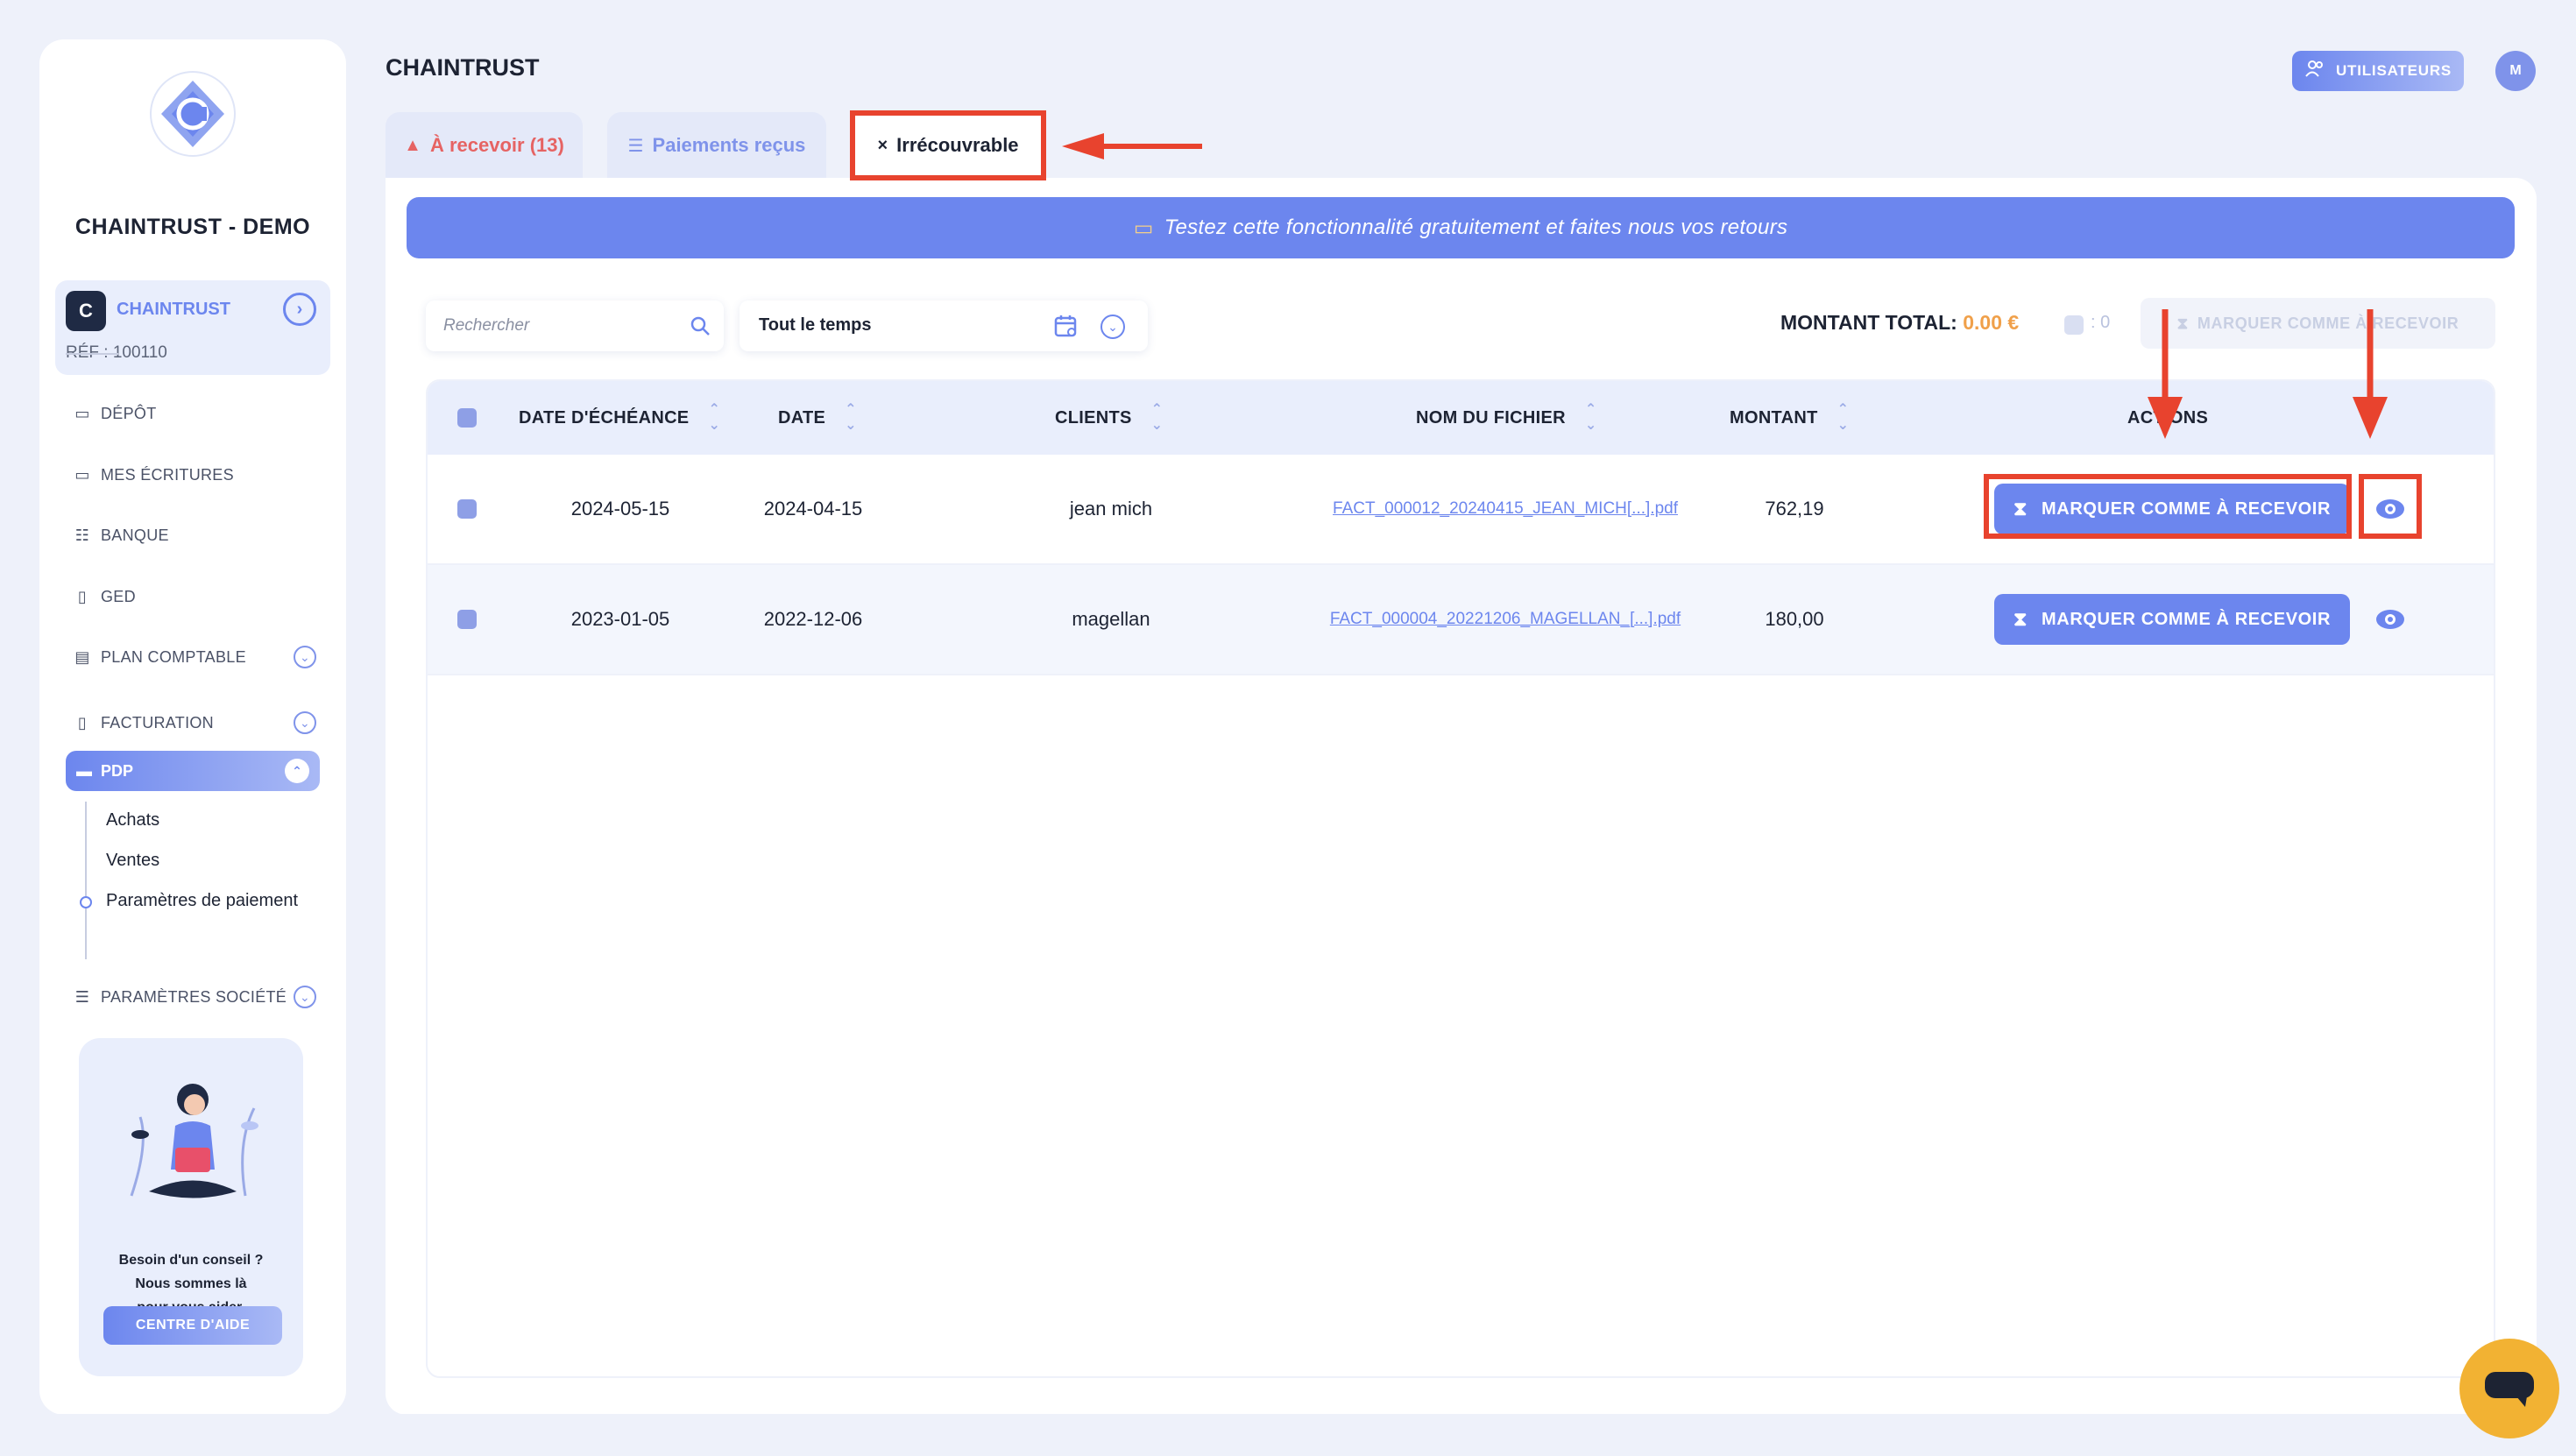 This screenshot has height=1456, width=2576. What do you see at coordinates (817, 418) in the screenshot?
I see `column-header-date: DATE ⌃ ⌄` at bounding box center [817, 418].